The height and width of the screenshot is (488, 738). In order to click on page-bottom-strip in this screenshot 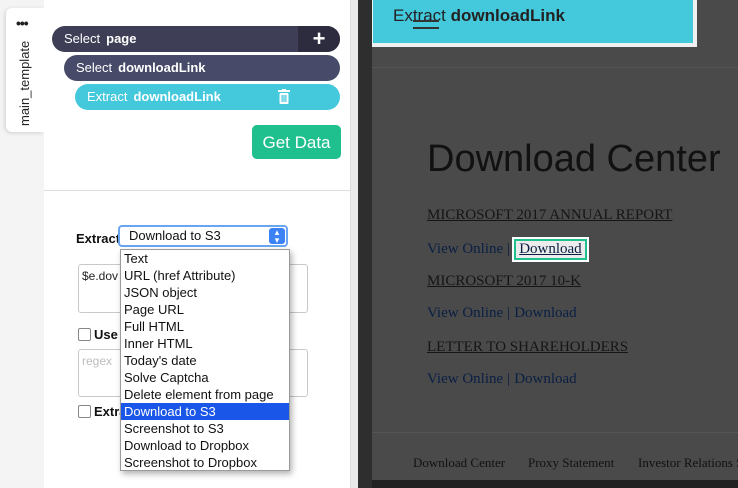, I will do `click(555, 484)`.